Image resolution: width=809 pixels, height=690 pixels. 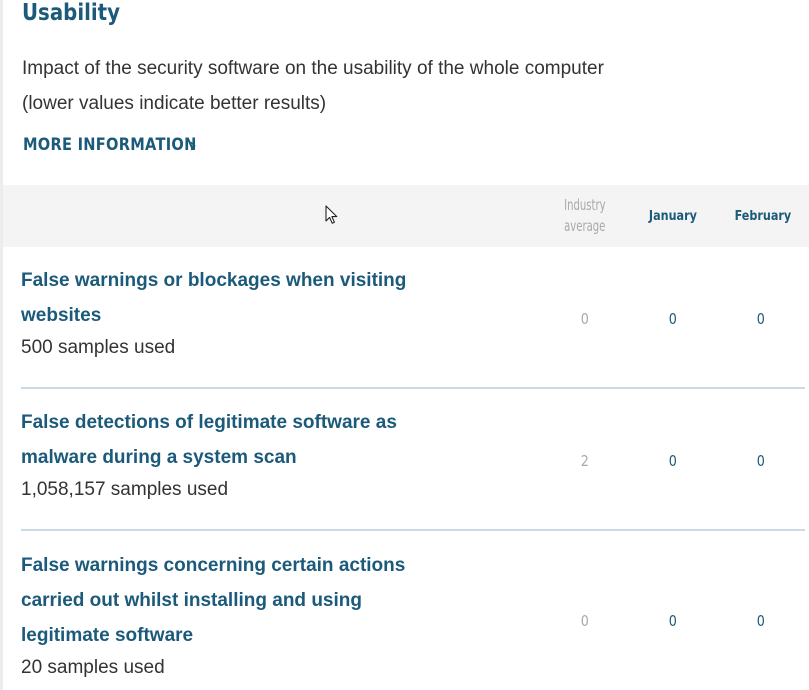 What do you see at coordinates (98, 347) in the screenshot?
I see `row-samples: 500 samples used` at bounding box center [98, 347].